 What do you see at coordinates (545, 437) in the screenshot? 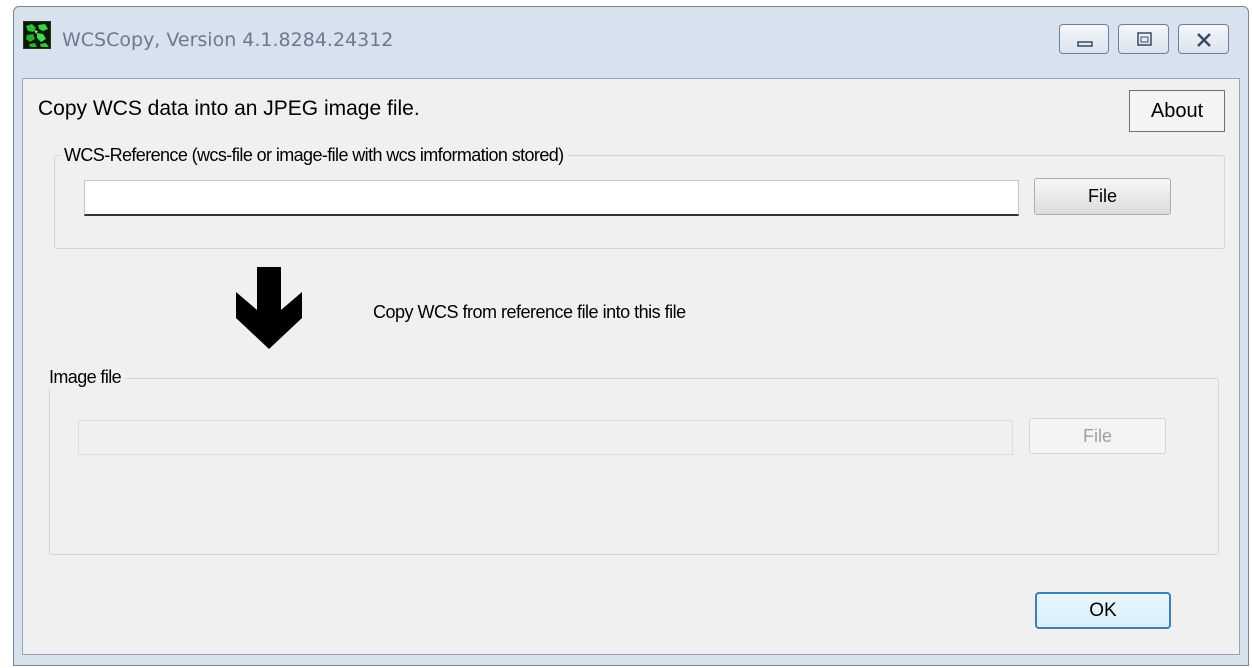
I see `image-file-path-input` at bounding box center [545, 437].